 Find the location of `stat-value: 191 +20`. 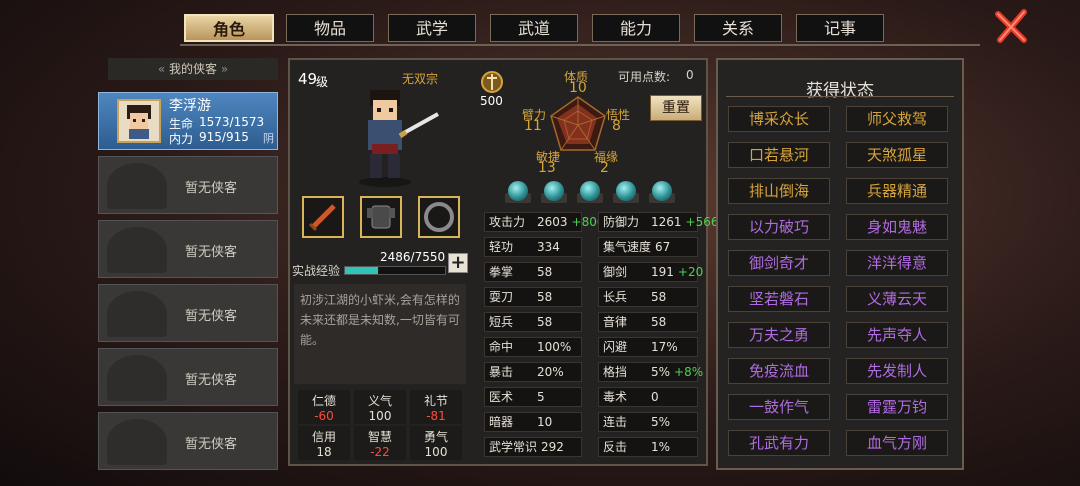

stat-value: 191 +20 is located at coordinates (677, 272).